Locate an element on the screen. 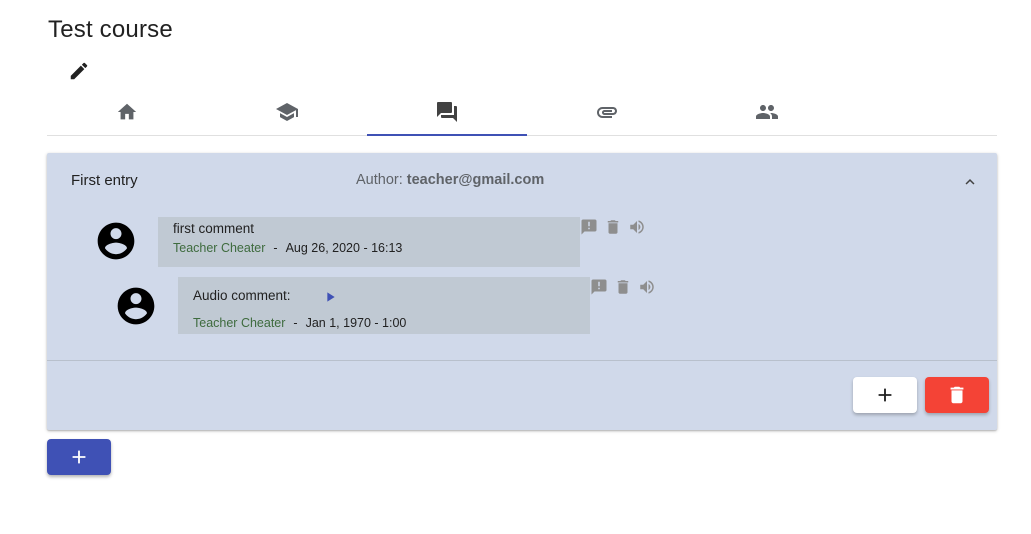 This screenshot has height=534, width=1031. course-tabs is located at coordinates (522, 112).